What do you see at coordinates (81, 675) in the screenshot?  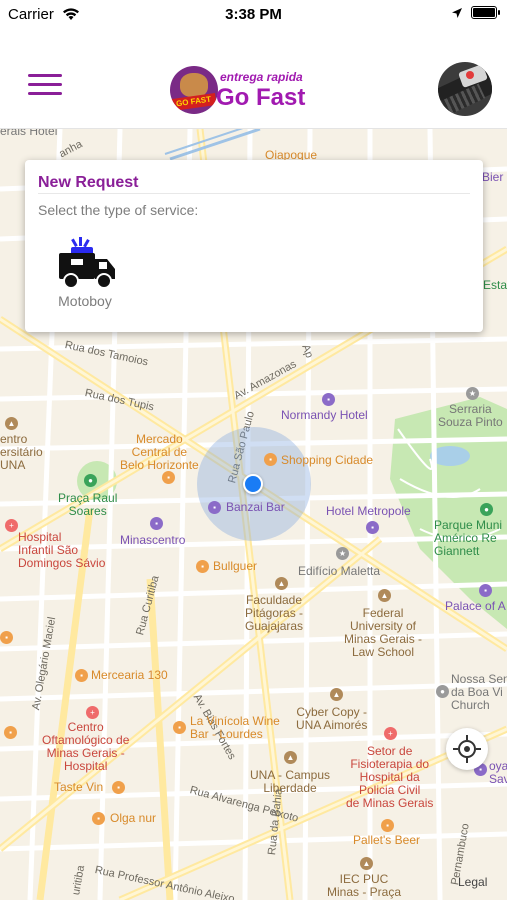 I see `grocery-pin-icon: ▪` at bounding box center [81, 675].